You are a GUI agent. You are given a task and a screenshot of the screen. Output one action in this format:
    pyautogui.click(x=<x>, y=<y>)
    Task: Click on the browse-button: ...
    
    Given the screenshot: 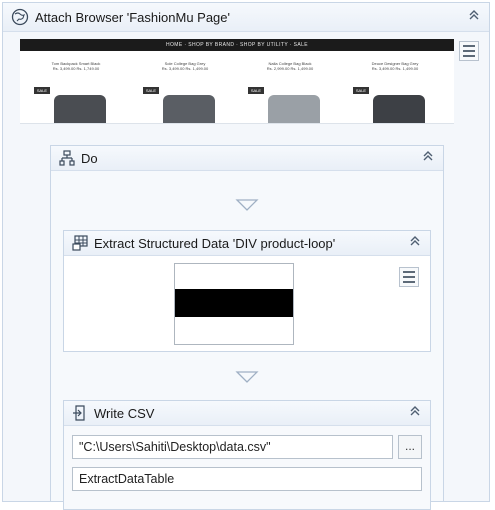 What is the action you would take?
    pyautogui.click(x=410, y=447)
    